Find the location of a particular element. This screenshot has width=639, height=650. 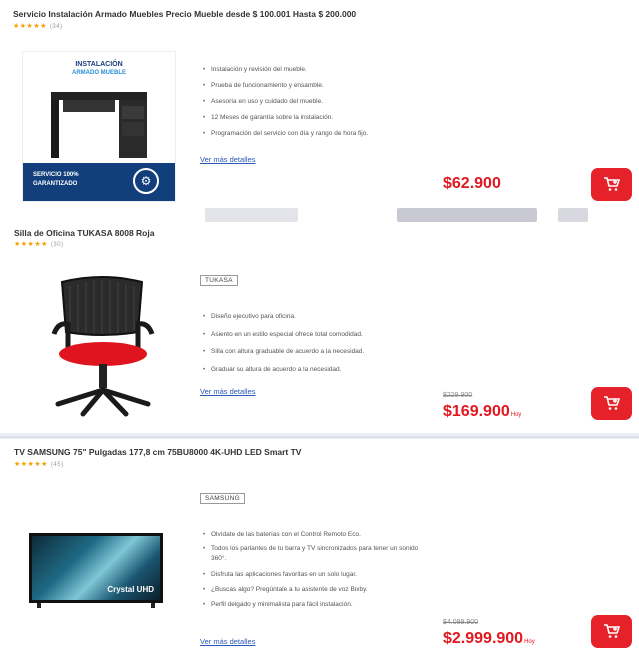

tv-screen-image: Crystal UHD is located at coordinates (96, 568).